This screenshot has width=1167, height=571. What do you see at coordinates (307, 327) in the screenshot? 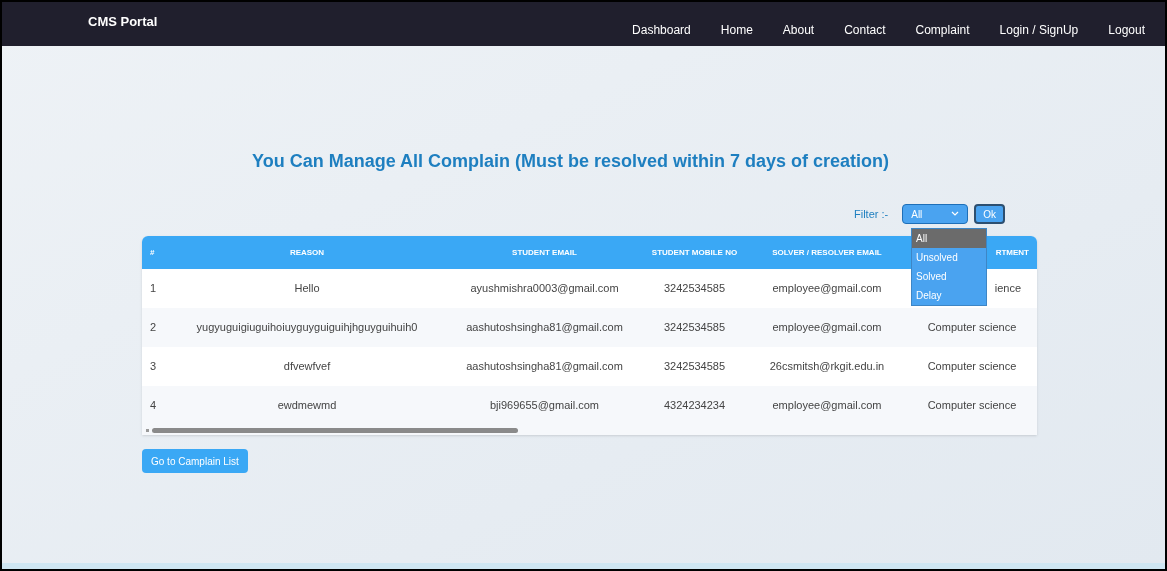
I see `table-cell: yugyuguigiuguihoiuyguyguiguihjhguyguihuih0` at bounding box center [307, 327].